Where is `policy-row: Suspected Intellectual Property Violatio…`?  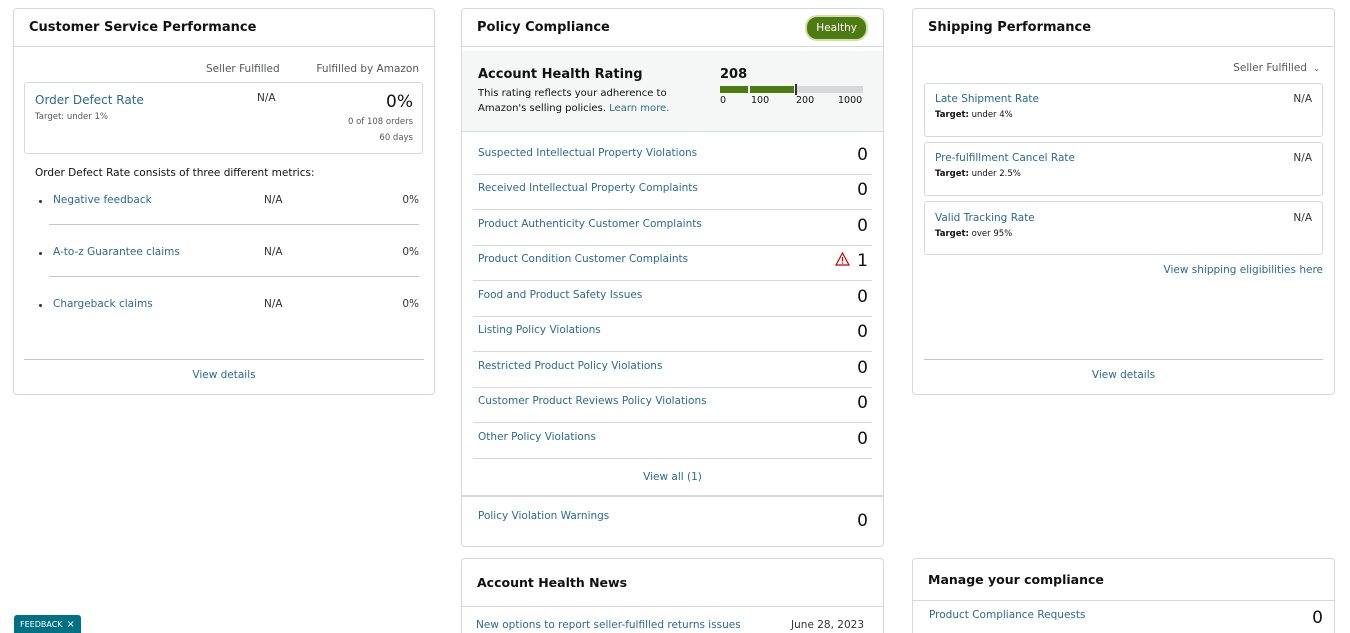
policy-row: Suspected Intellectual Property Violatio… is located at coordinates (672, 157).